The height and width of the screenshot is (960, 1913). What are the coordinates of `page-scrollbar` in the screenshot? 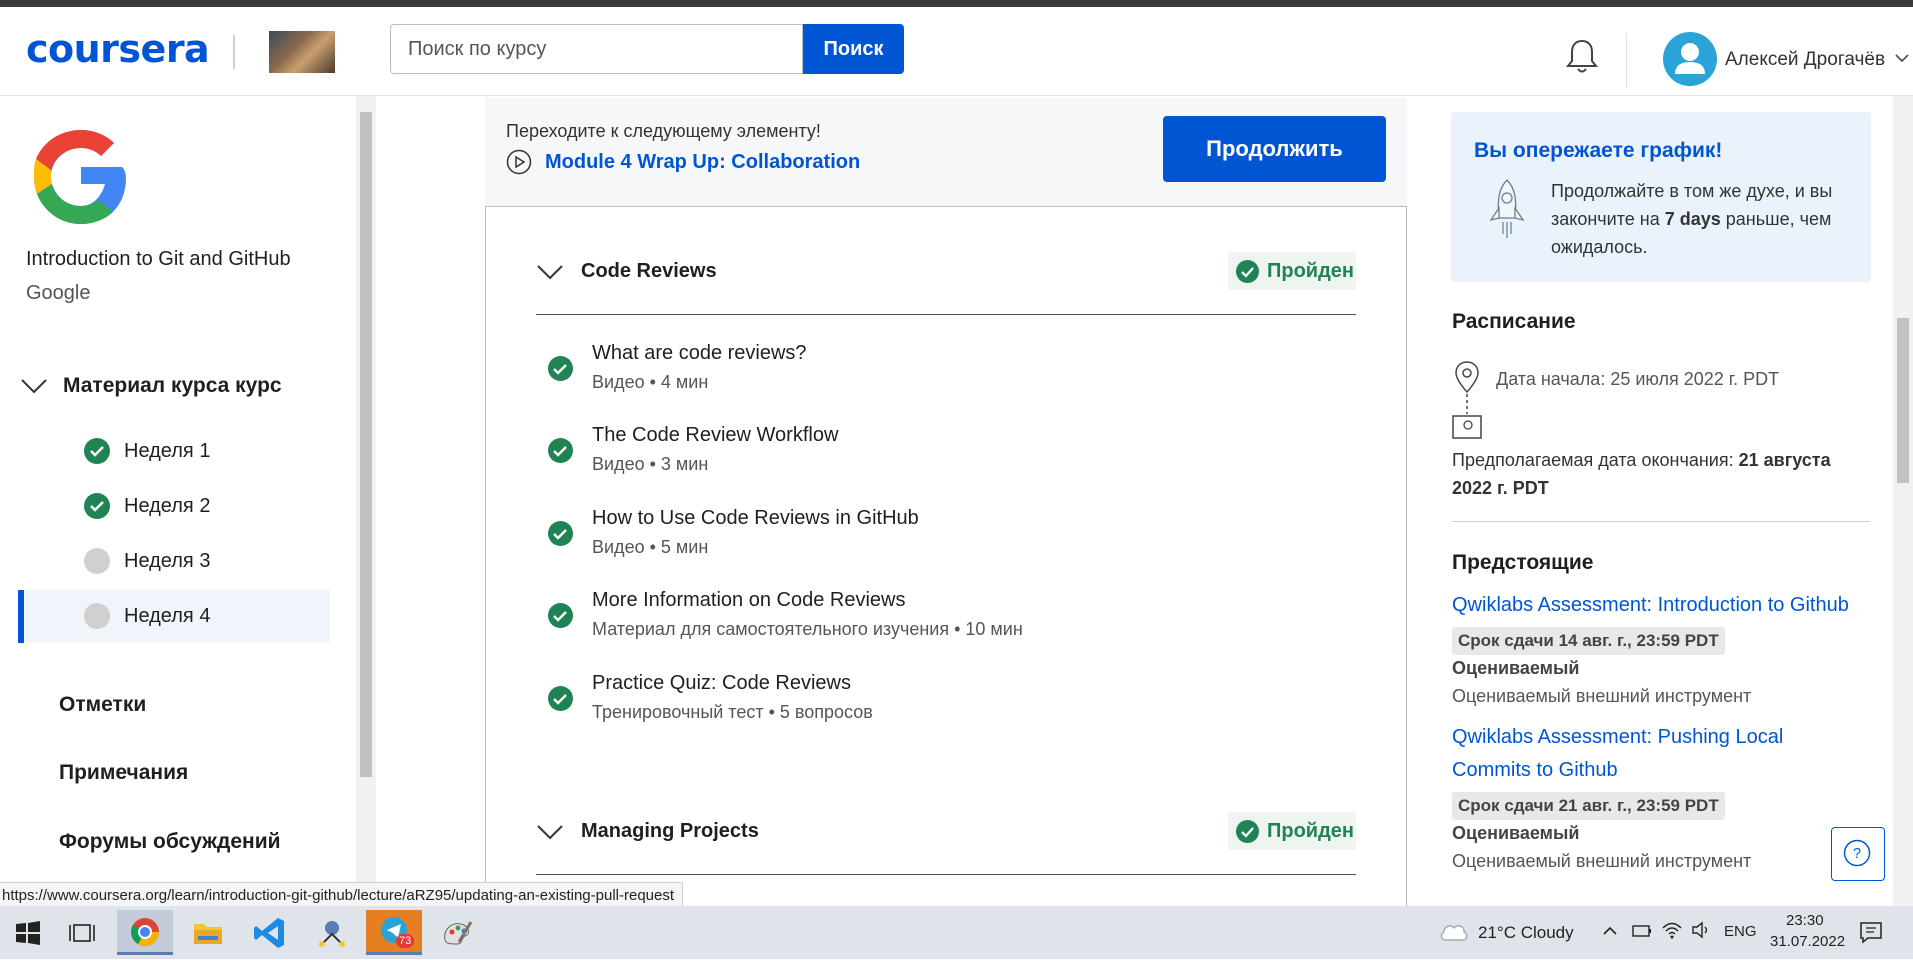 It's located at (1903, 501).